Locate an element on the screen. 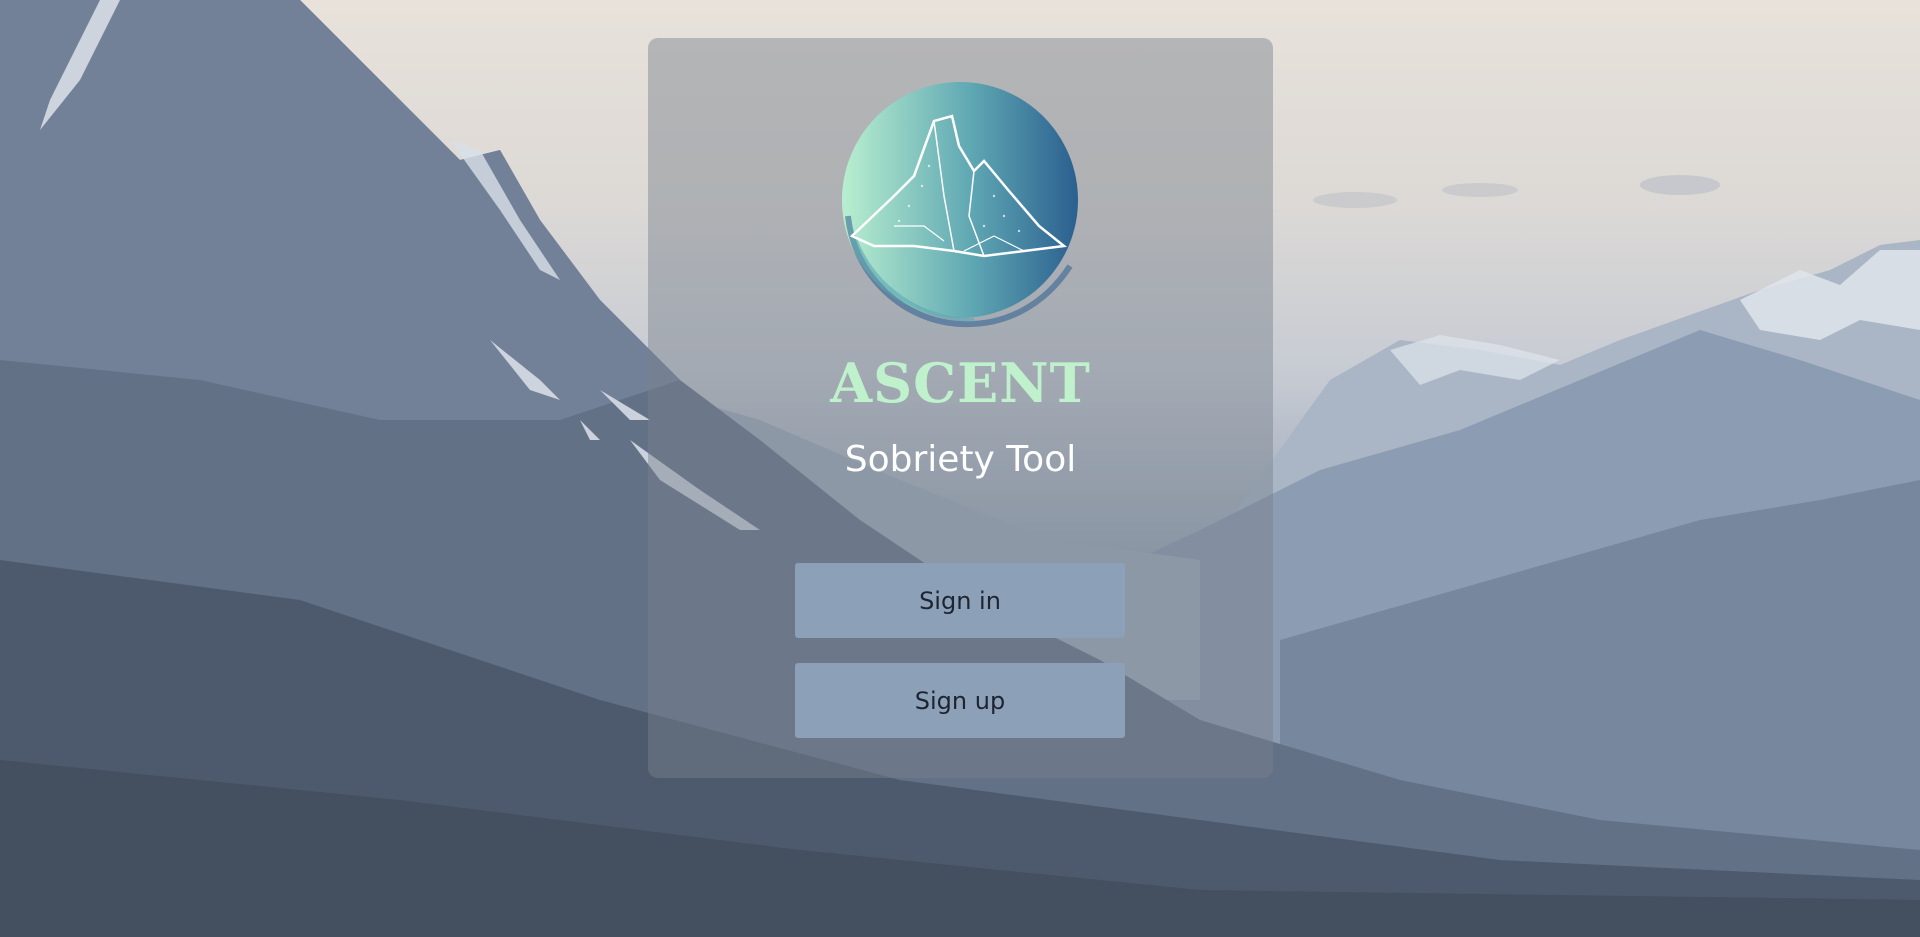 Image resolution: width=1920 pixels, height=937 pixels. mountain-circle-logo-icon is located at coordinates (960, 205).